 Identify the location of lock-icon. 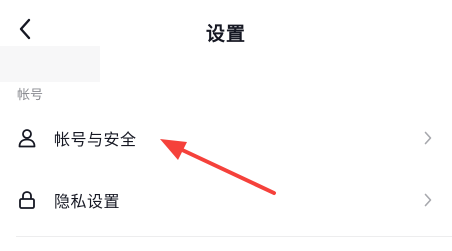
(27, 200).